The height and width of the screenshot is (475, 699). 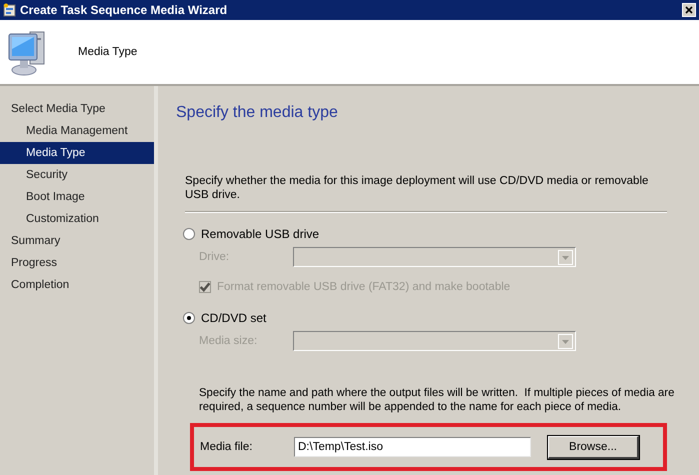 What do you see at coordinates (214, 257) in the screenshot?
I see `field-label: Drive:` at bounding box center [214, 257].